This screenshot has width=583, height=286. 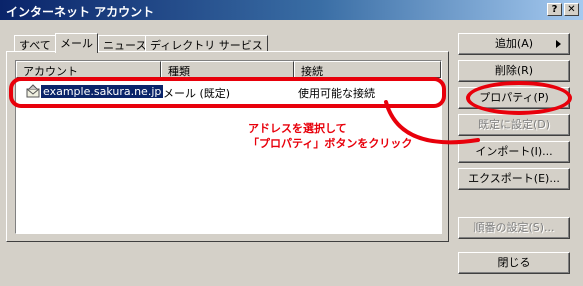 I want to click on annotation-text: アドレスを選択して 「プロパティ」ボタンをクリック, so click(x=330, y=136).